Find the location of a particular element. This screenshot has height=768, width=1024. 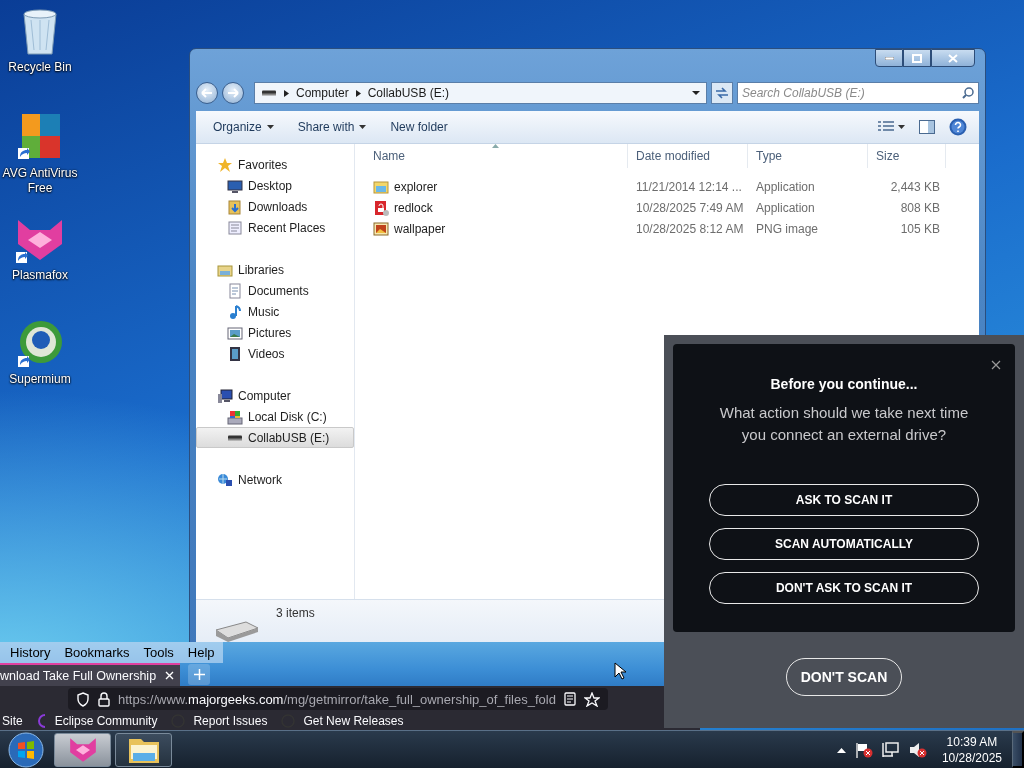

documents-icon is located at coordinates (235, 290).